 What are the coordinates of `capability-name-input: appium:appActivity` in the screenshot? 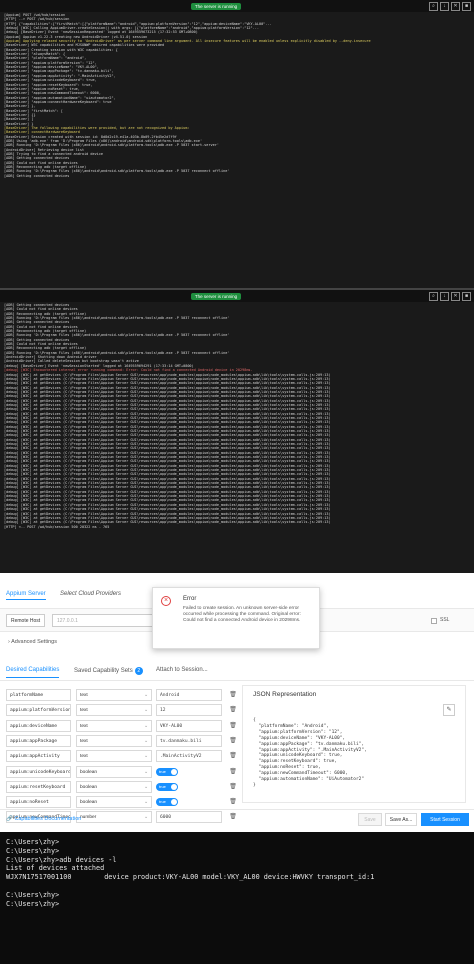 It's located at (38, 756).